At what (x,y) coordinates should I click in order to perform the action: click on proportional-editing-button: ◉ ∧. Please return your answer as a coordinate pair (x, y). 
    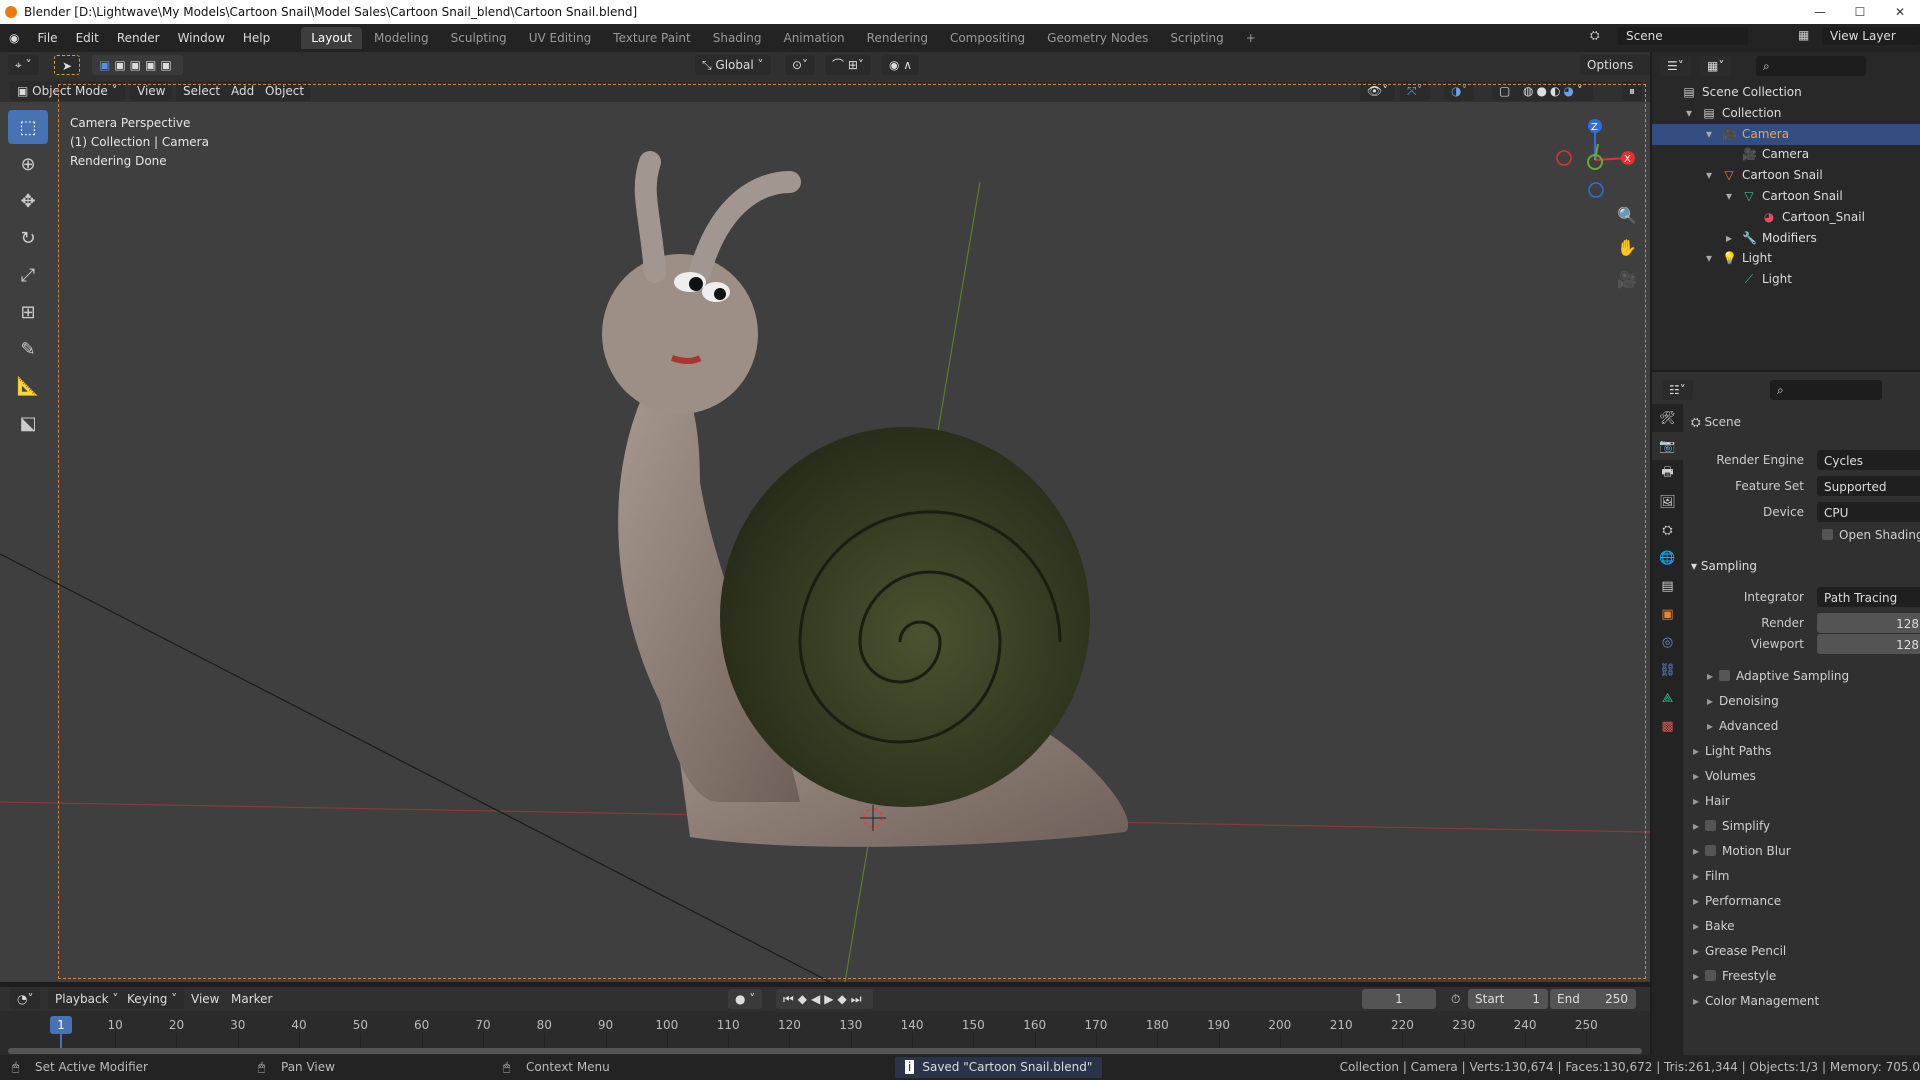
    Looking at the image, I should click on (901, 65).